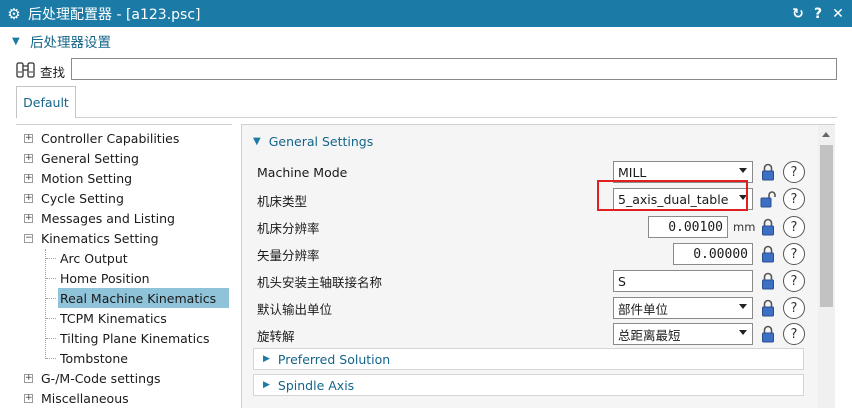 This screenshot has width=852, height=408. Describe the element at coordinates (108, 218) in the screenshot. I see `tree-item-label: Messages and Listing` at that location.